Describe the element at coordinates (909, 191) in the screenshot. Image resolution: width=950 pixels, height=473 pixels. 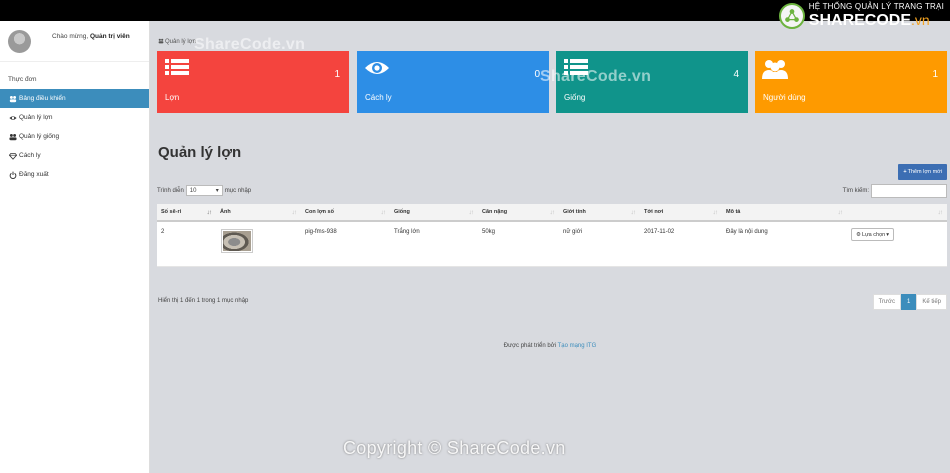
I see `search-input` at that location.